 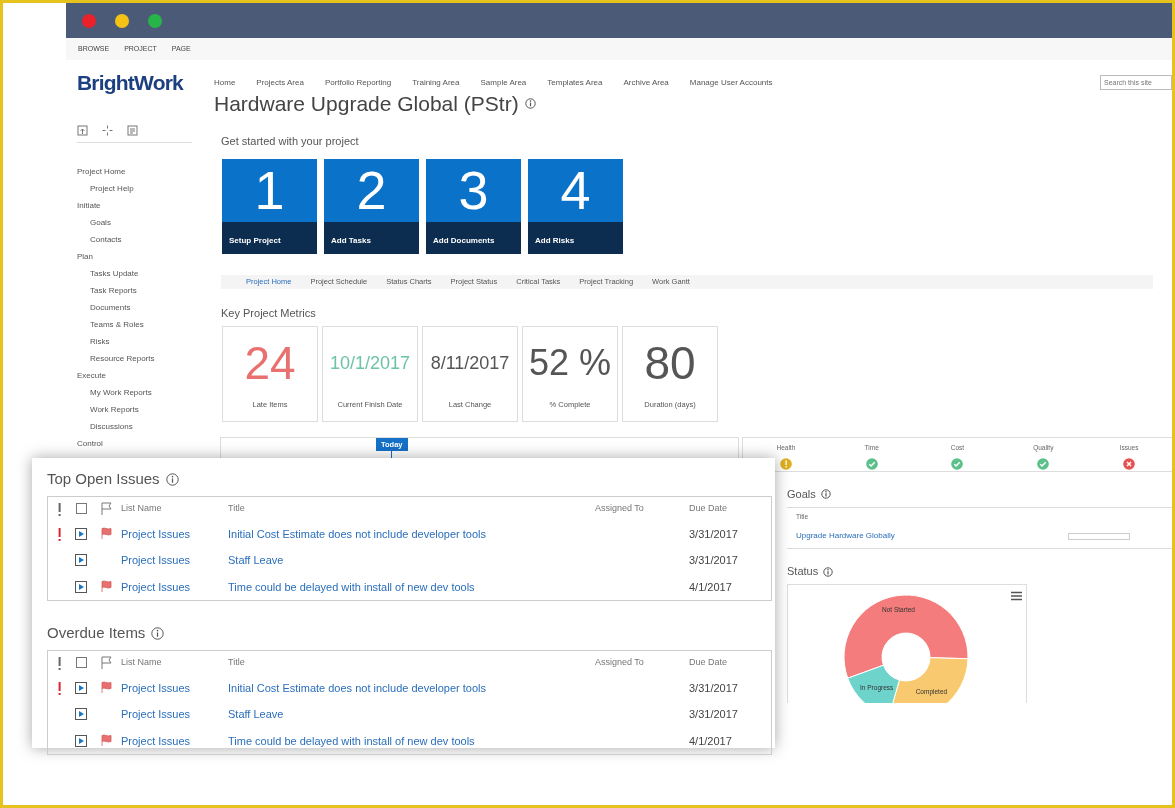 What do you see at coordinates (141, 409) in the screenshot?
I see `sidebar-item: Work Reports` at bounding box center [141, 409].